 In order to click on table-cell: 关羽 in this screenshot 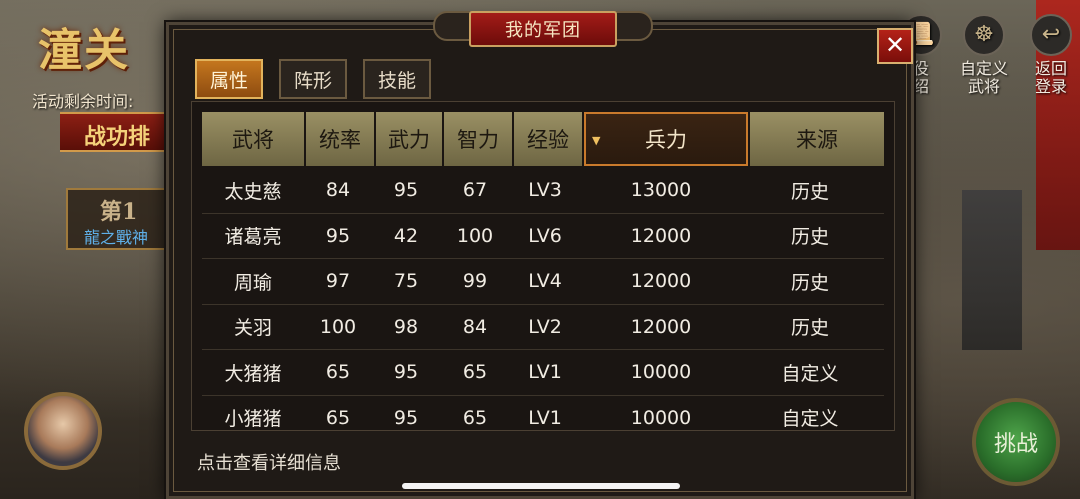, I will do `click(252, 328)`.